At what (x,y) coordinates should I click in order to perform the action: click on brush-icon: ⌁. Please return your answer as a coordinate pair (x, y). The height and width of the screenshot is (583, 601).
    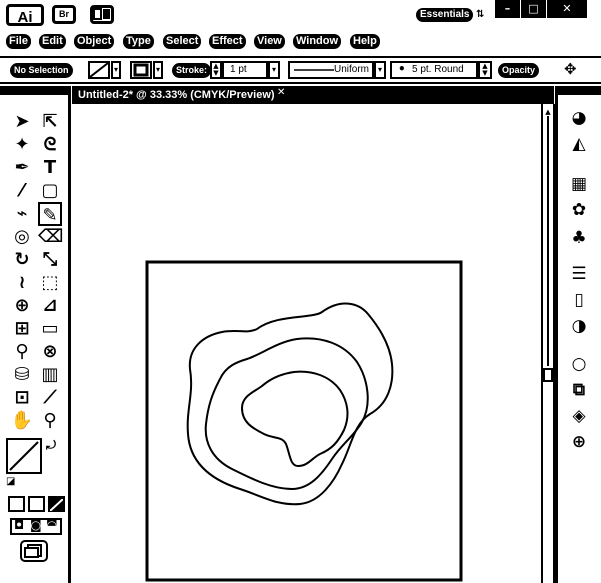
    Looking at the image, I should click on (22, 213).